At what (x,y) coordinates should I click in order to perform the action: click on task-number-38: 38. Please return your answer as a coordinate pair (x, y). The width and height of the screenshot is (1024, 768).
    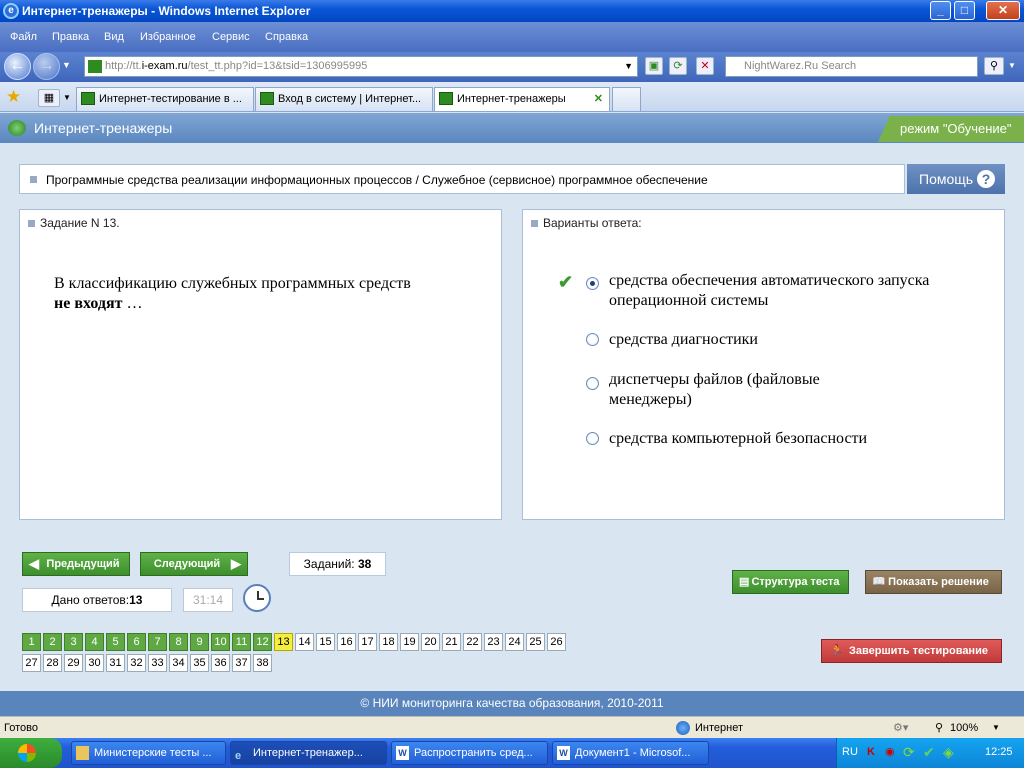
    Looking at the image, I should click on (262, 663).